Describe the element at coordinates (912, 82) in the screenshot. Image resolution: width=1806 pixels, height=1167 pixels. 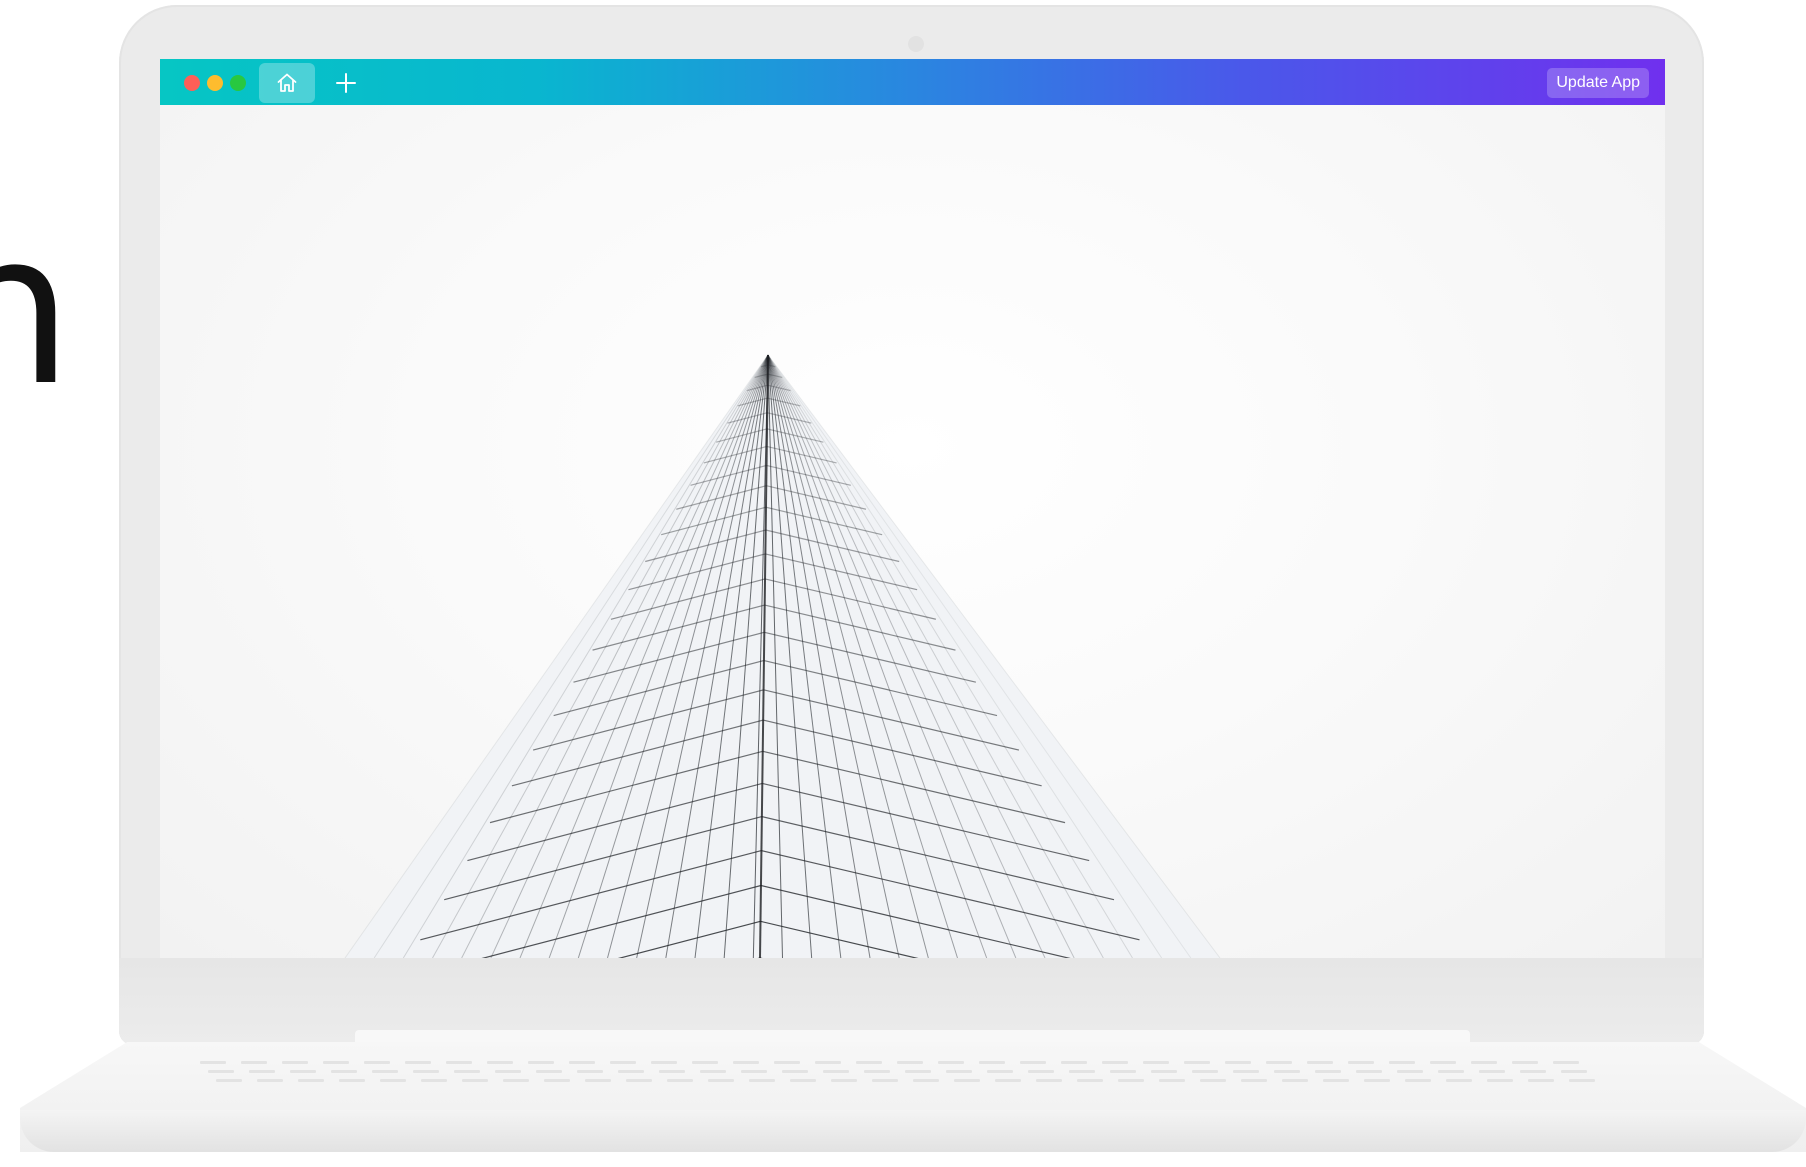
I see `app-titlebar: Update App` at that location.